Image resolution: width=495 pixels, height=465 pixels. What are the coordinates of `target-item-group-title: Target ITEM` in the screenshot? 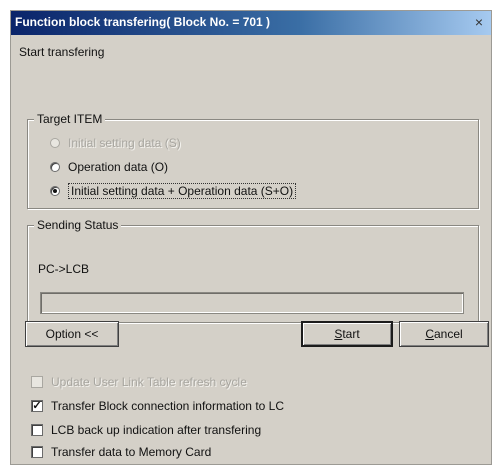 It's located at (70, 119).